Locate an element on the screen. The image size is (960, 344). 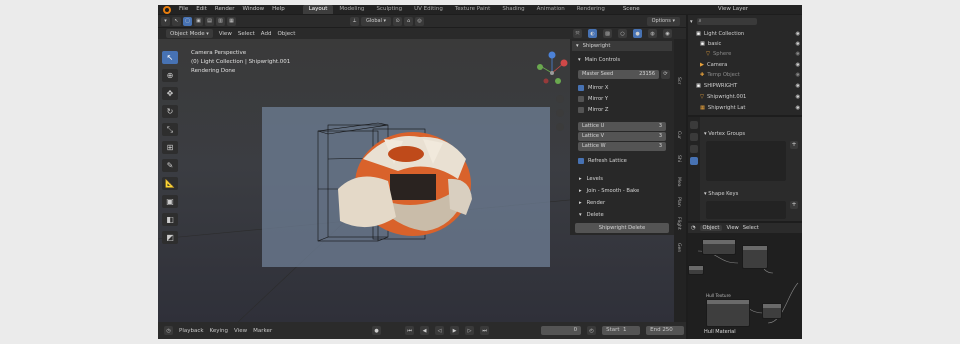
rotate-tool-icon: ↻ is located at coordinates (170, 111).